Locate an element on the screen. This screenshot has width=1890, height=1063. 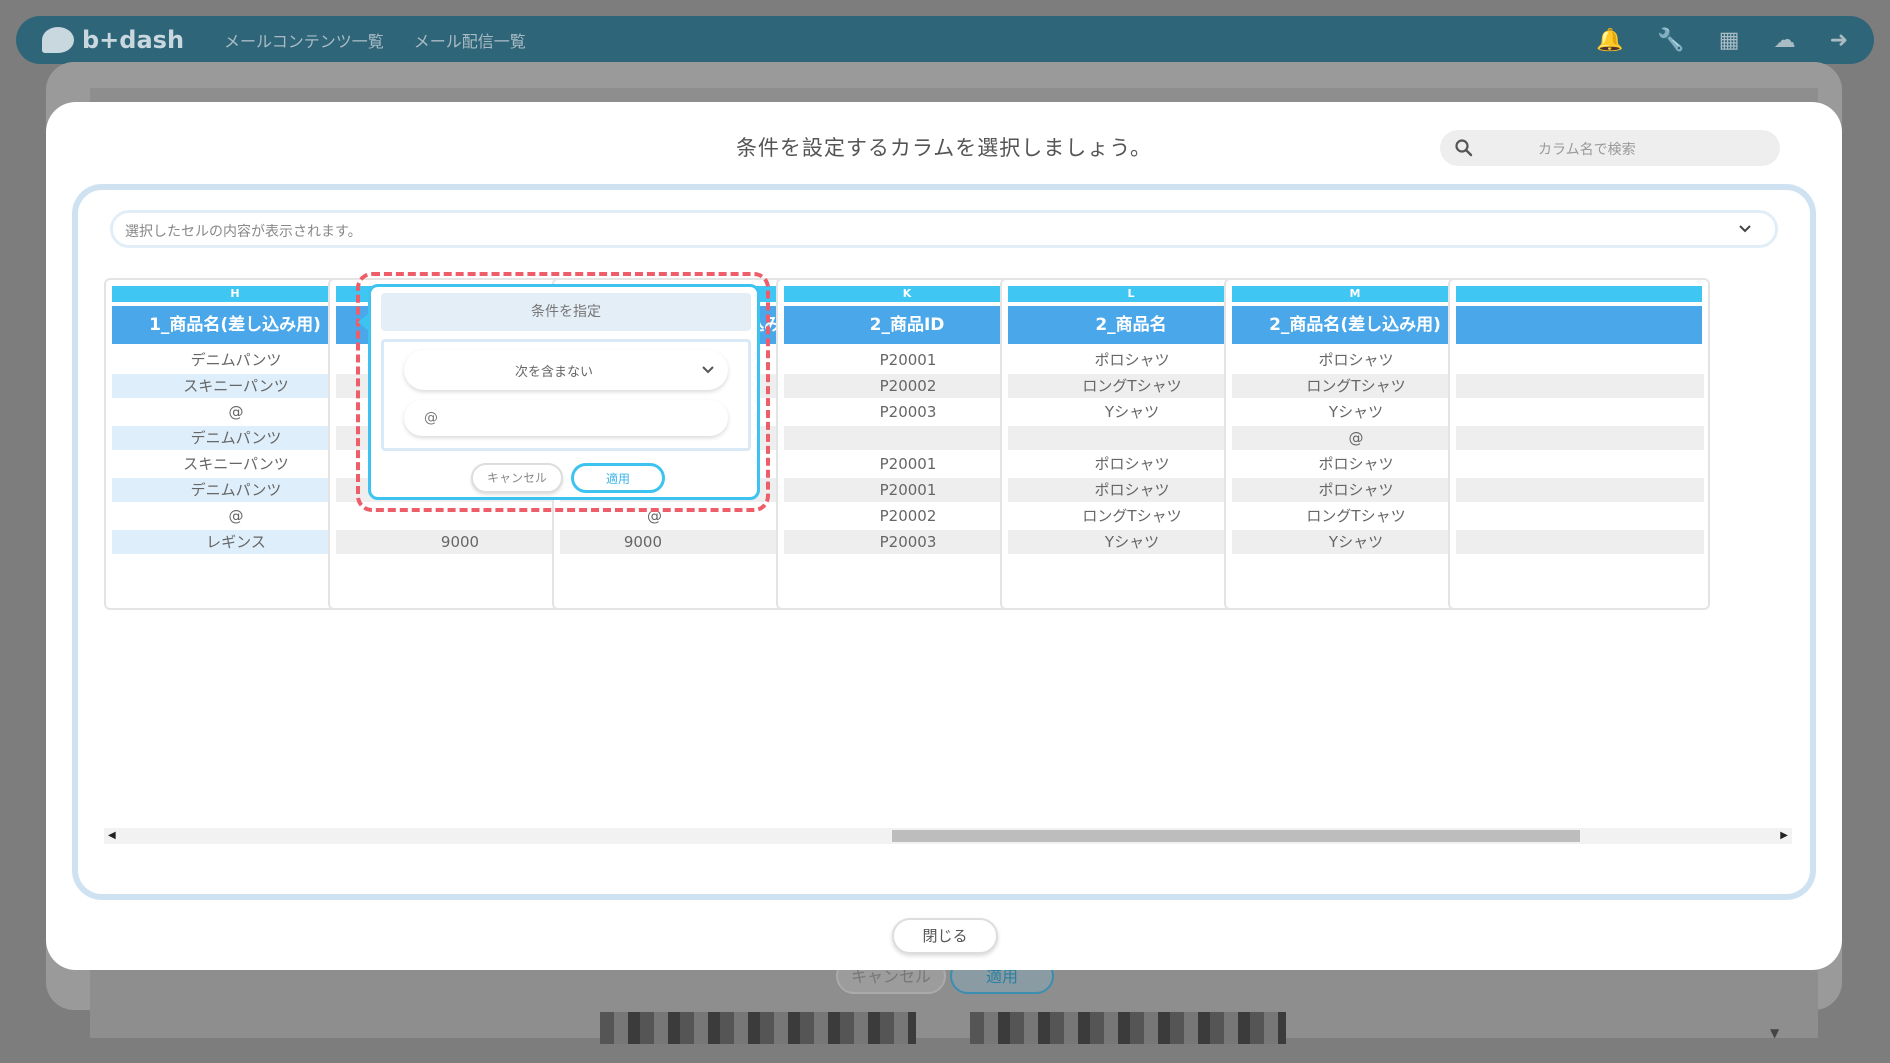
popover-apply-button: 適用 is located at coordinates (618, 478).